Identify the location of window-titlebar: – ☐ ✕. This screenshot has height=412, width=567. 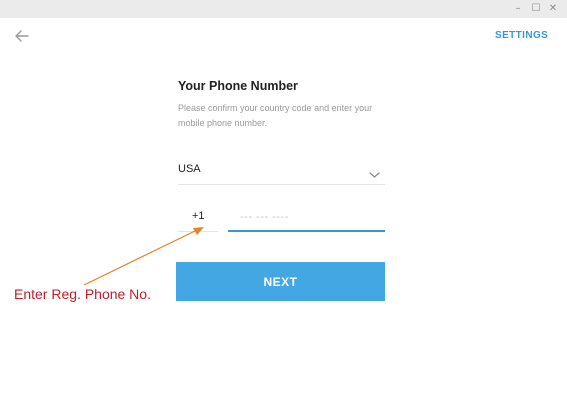
(283, 9).